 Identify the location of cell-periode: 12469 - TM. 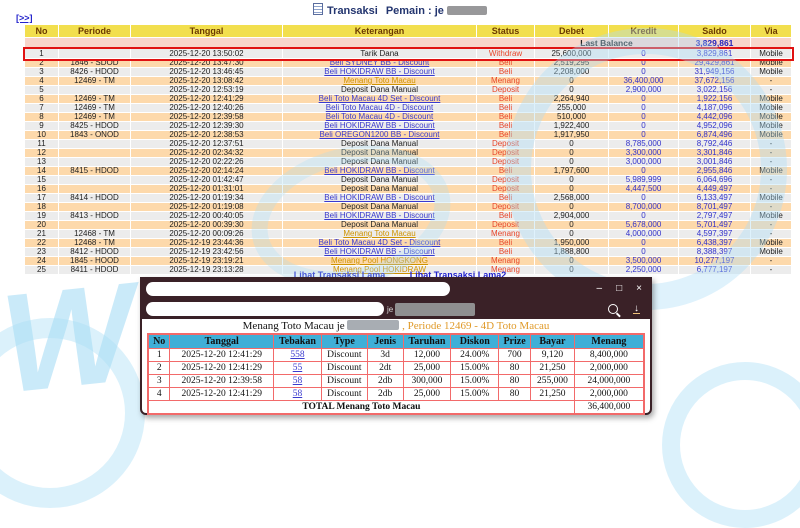
(94, 108).